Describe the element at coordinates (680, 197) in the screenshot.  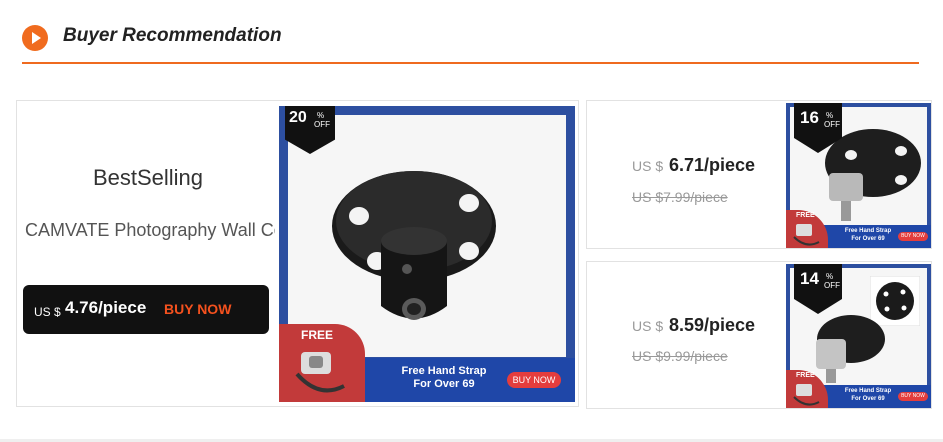
I see `original-price: US $7.99/piece` at that location.